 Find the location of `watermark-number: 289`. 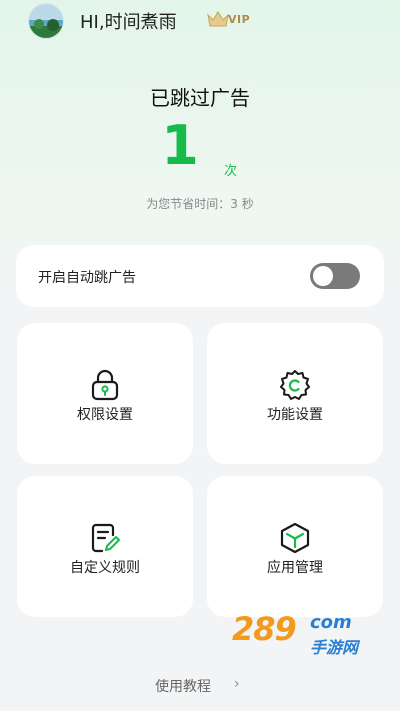

watermark-number: 289 is located at coordinates (264, 629).